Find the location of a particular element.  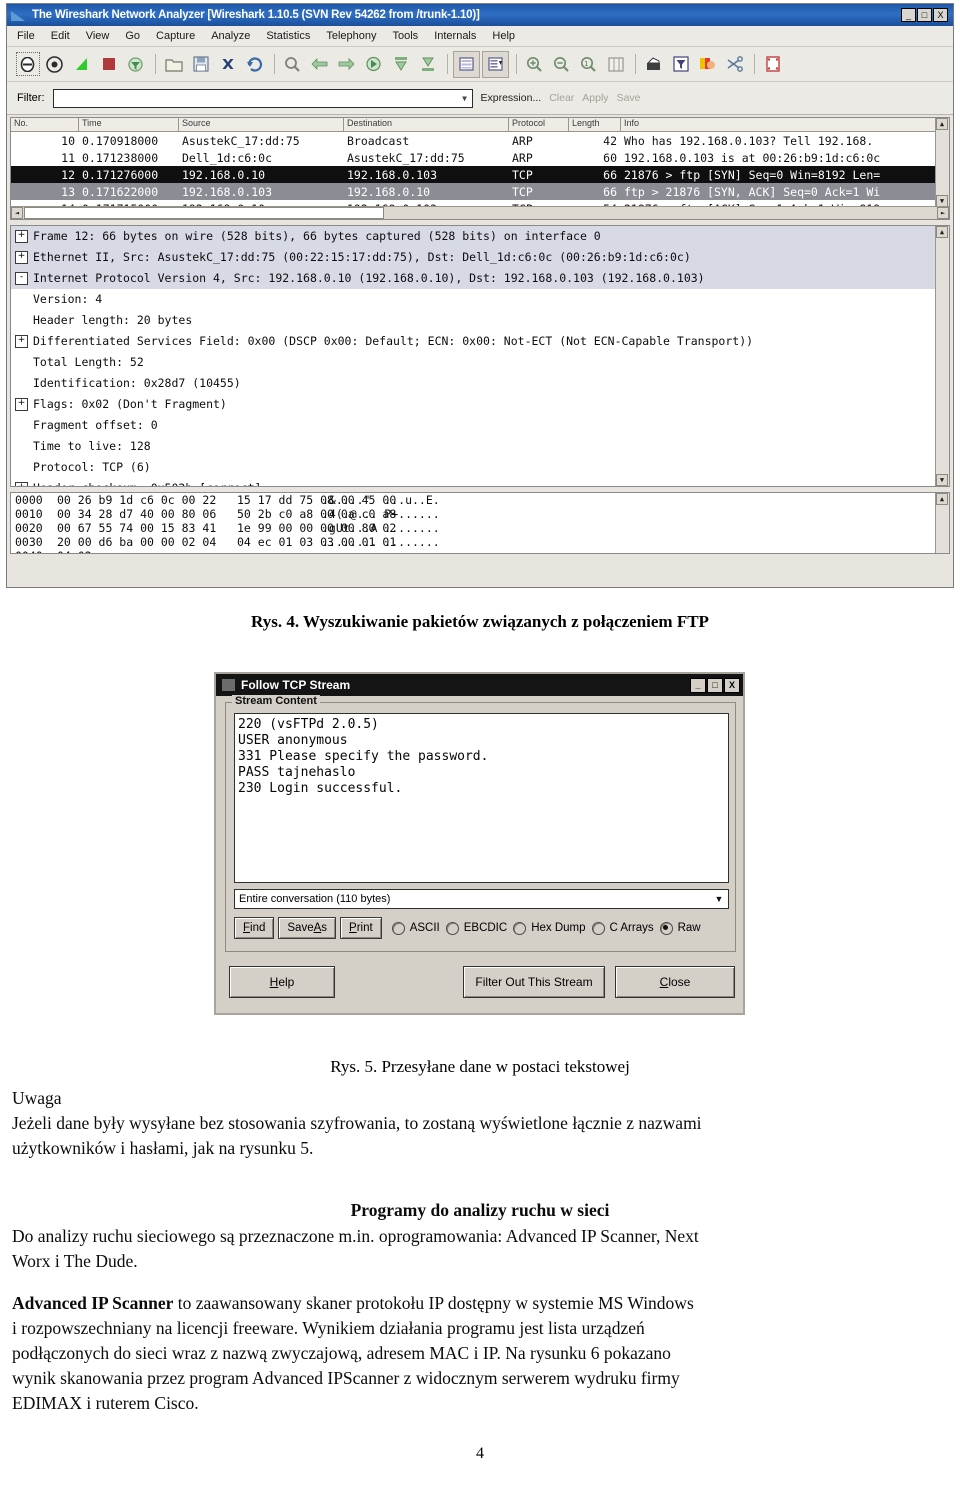

save-file-icon is located at coordinates (200, 64).